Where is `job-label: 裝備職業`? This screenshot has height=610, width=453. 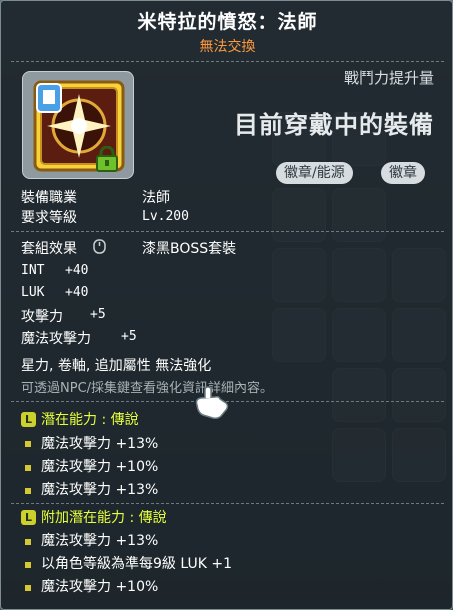
job-label: 裝備職業 is located at coordinates (49, 198).